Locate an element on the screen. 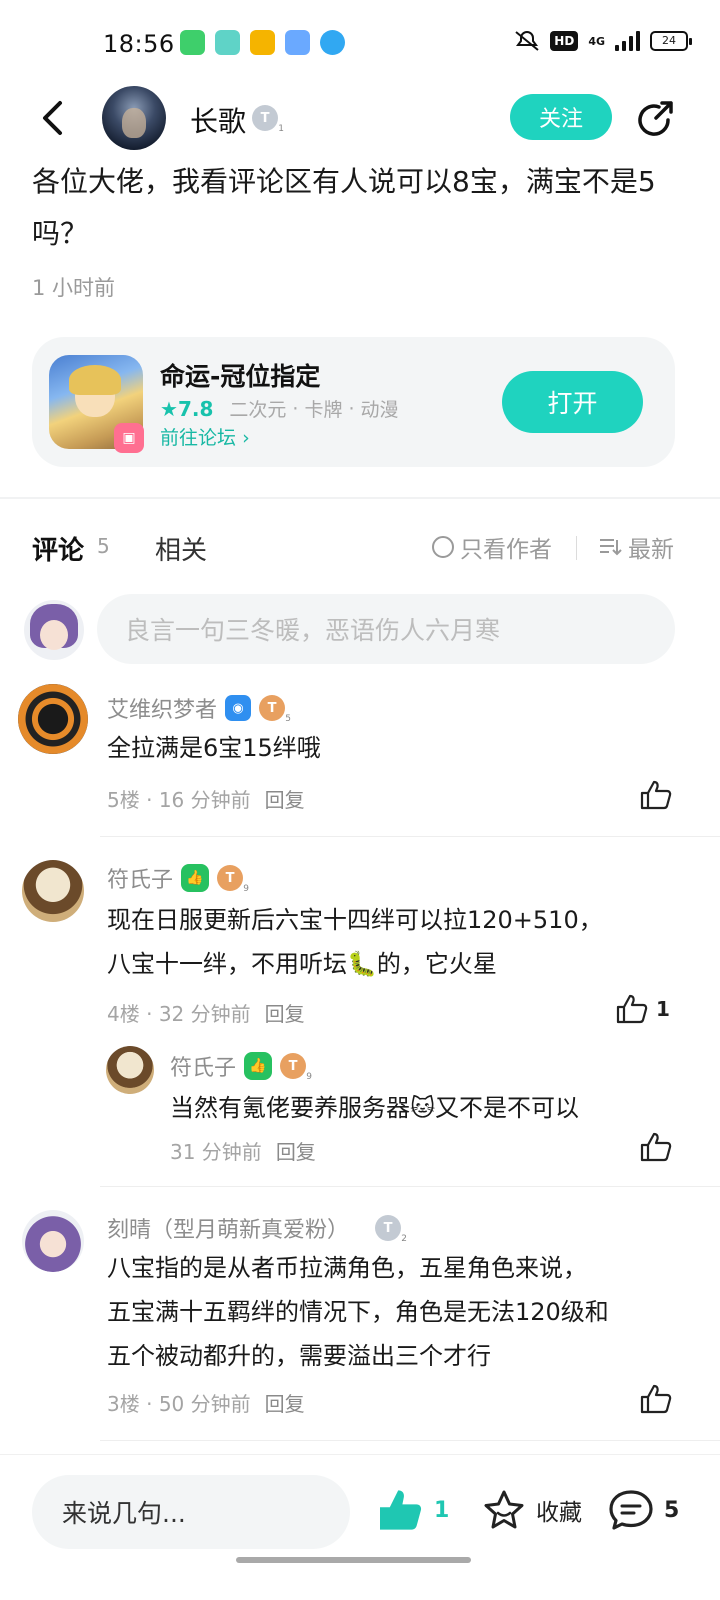  sort-button: 最新 is located at coordinates (636, 547).